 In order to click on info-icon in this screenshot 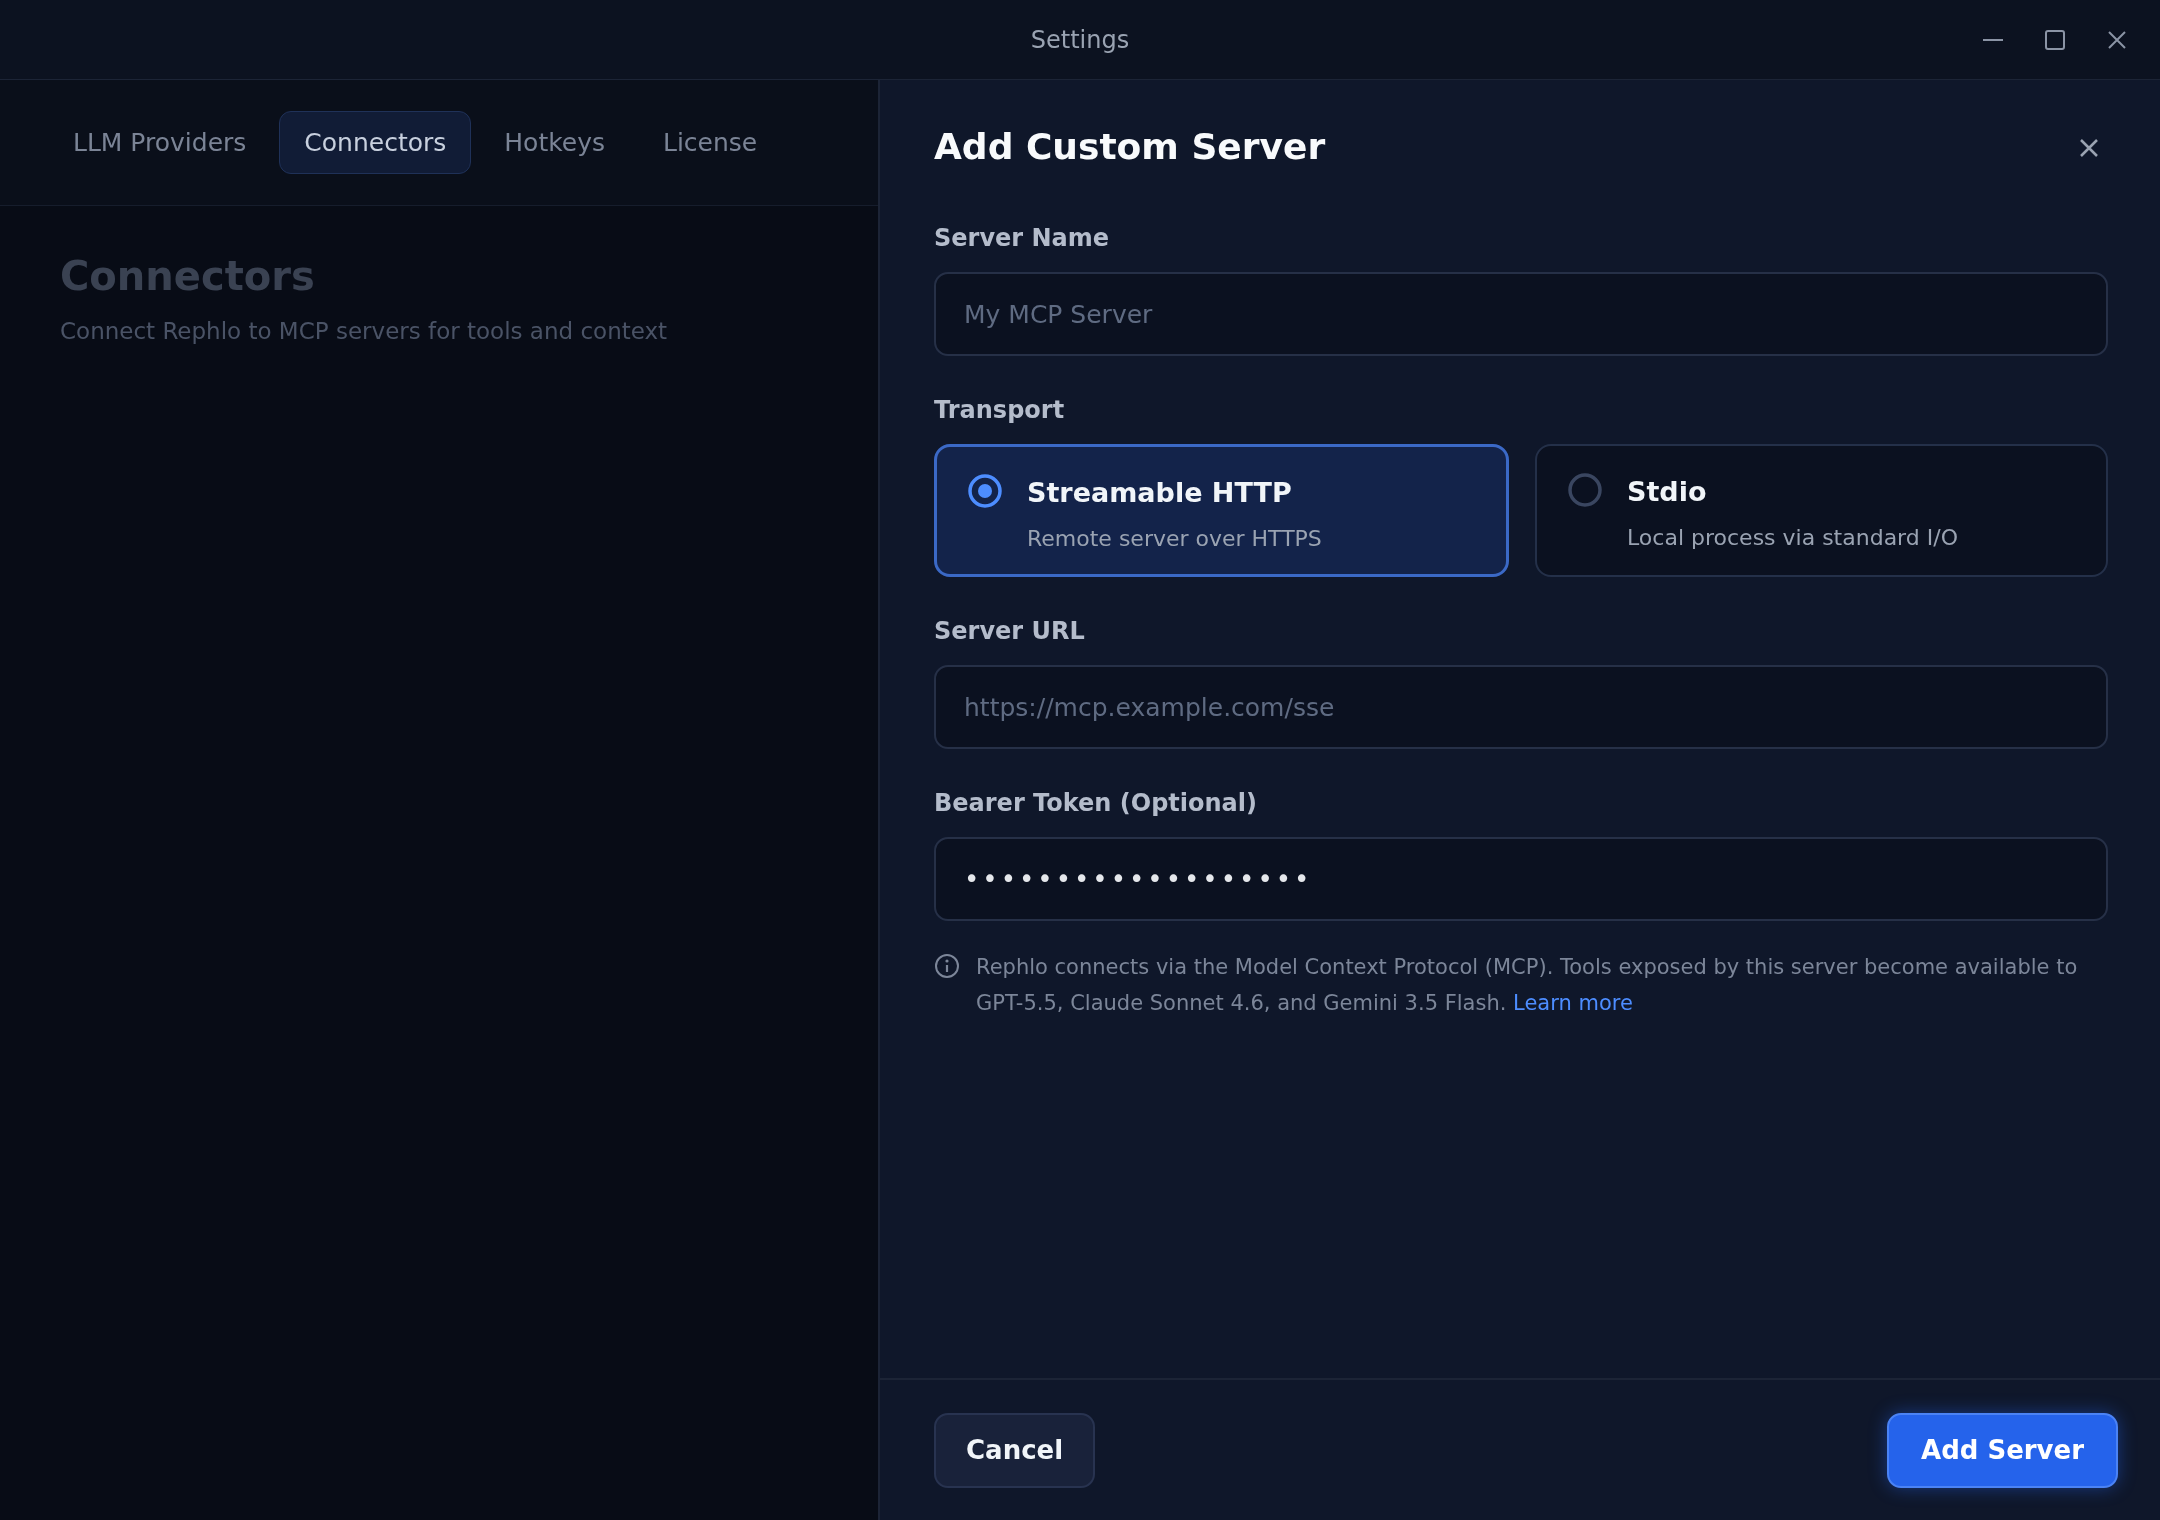, I will do `click(947, 966)`.